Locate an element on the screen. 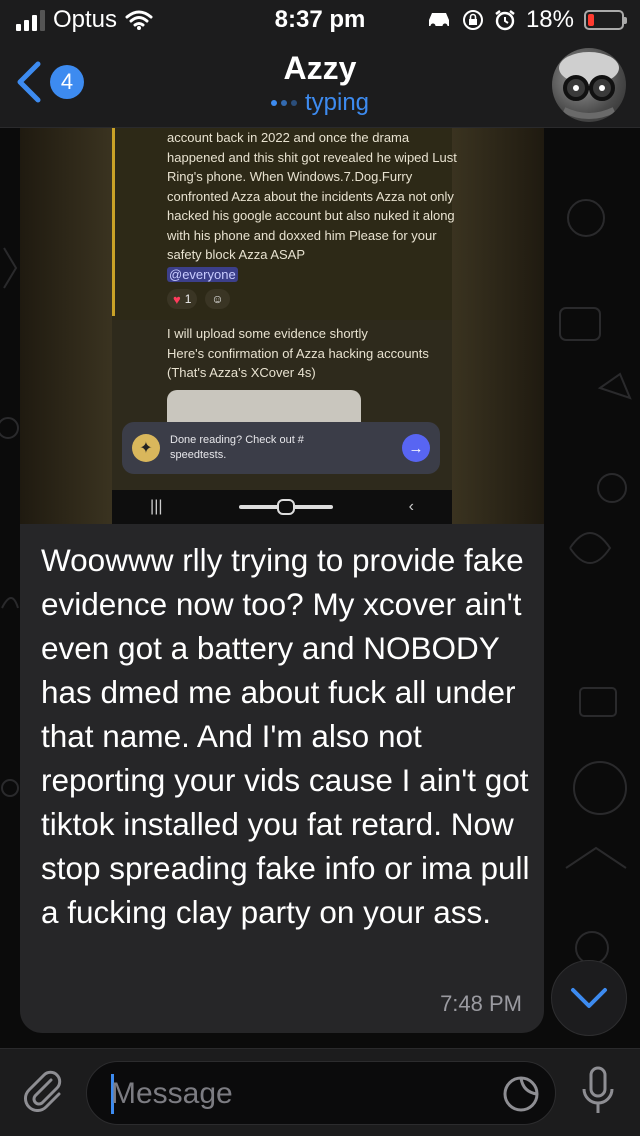  home-pill-icon is located at coordinates (285, 507).